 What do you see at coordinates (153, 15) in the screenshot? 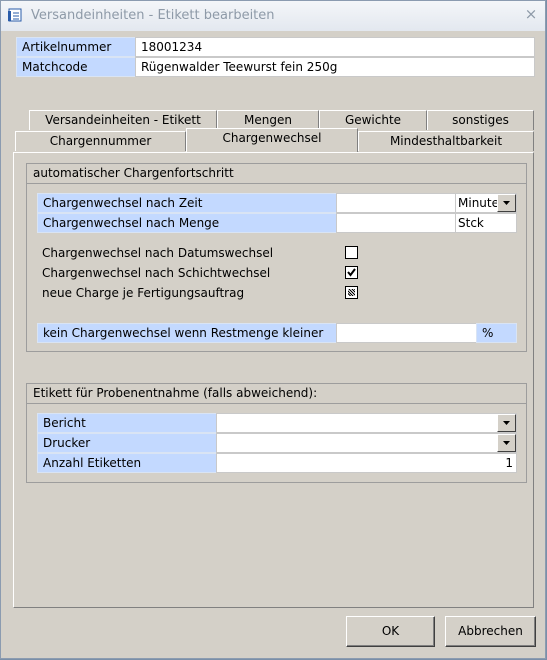
I see `window-title: Versandeinheiten - Etikett bearbeiten` at bounding box center [153, 15].